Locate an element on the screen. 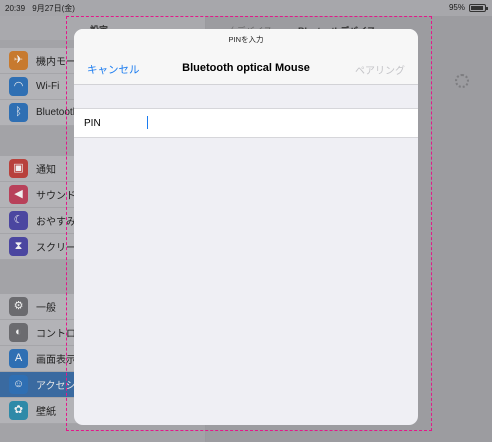 This screenshot has height=442, width=492. status-left: 20:39 9月27日(金) is located at coordinates (42, 8).